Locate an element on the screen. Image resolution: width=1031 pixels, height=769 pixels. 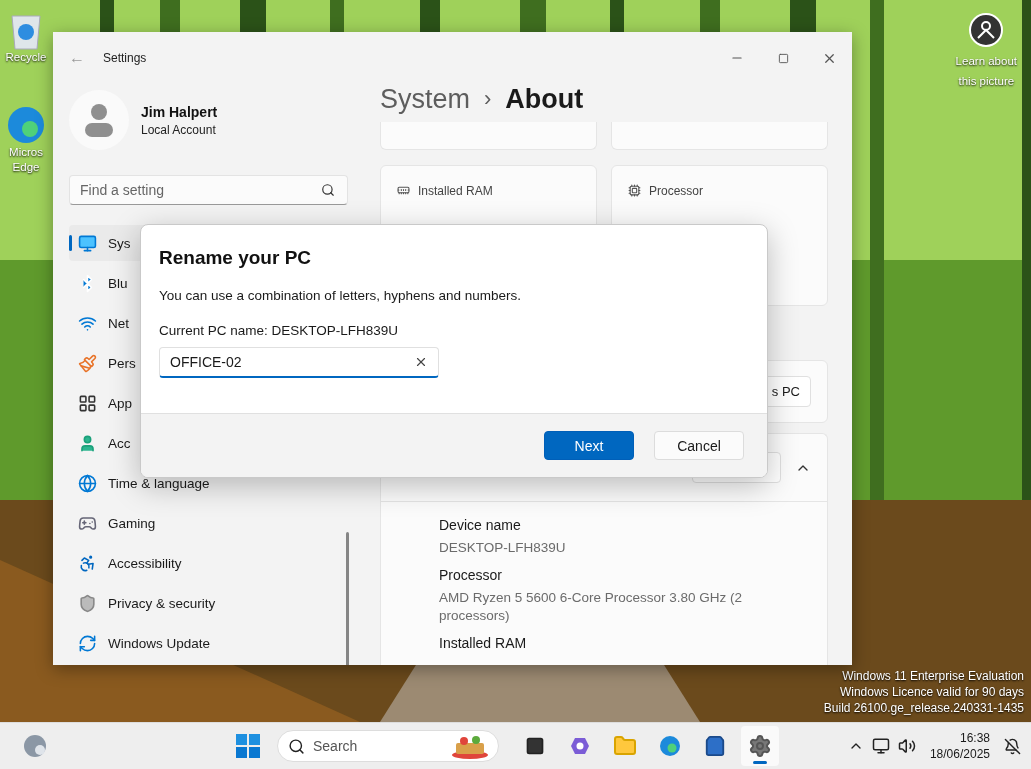
spec-value: AMD Ryzen 5 5600 6-Core Processor 3.80 GHz (2 processors) is located at coordinates (591, 607).